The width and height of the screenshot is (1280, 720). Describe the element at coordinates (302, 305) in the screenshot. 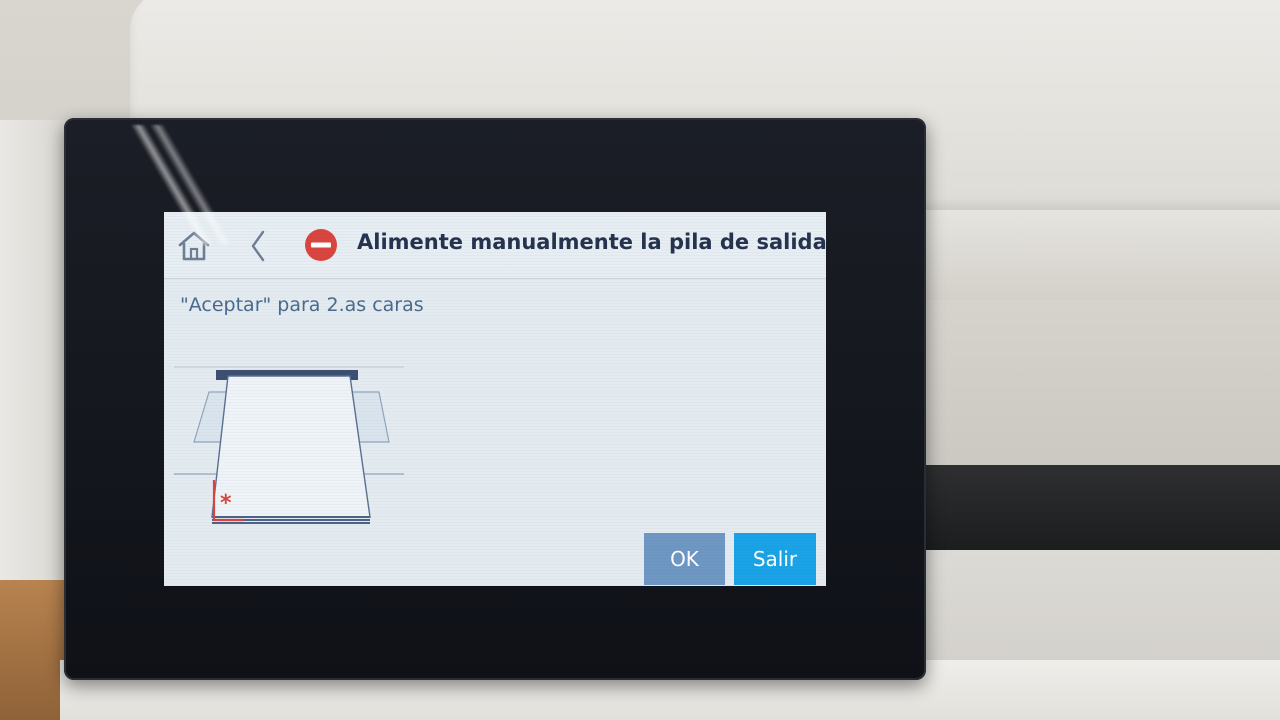

I see `instruction-text: "Aceptar" para 2.as caras` at that location.